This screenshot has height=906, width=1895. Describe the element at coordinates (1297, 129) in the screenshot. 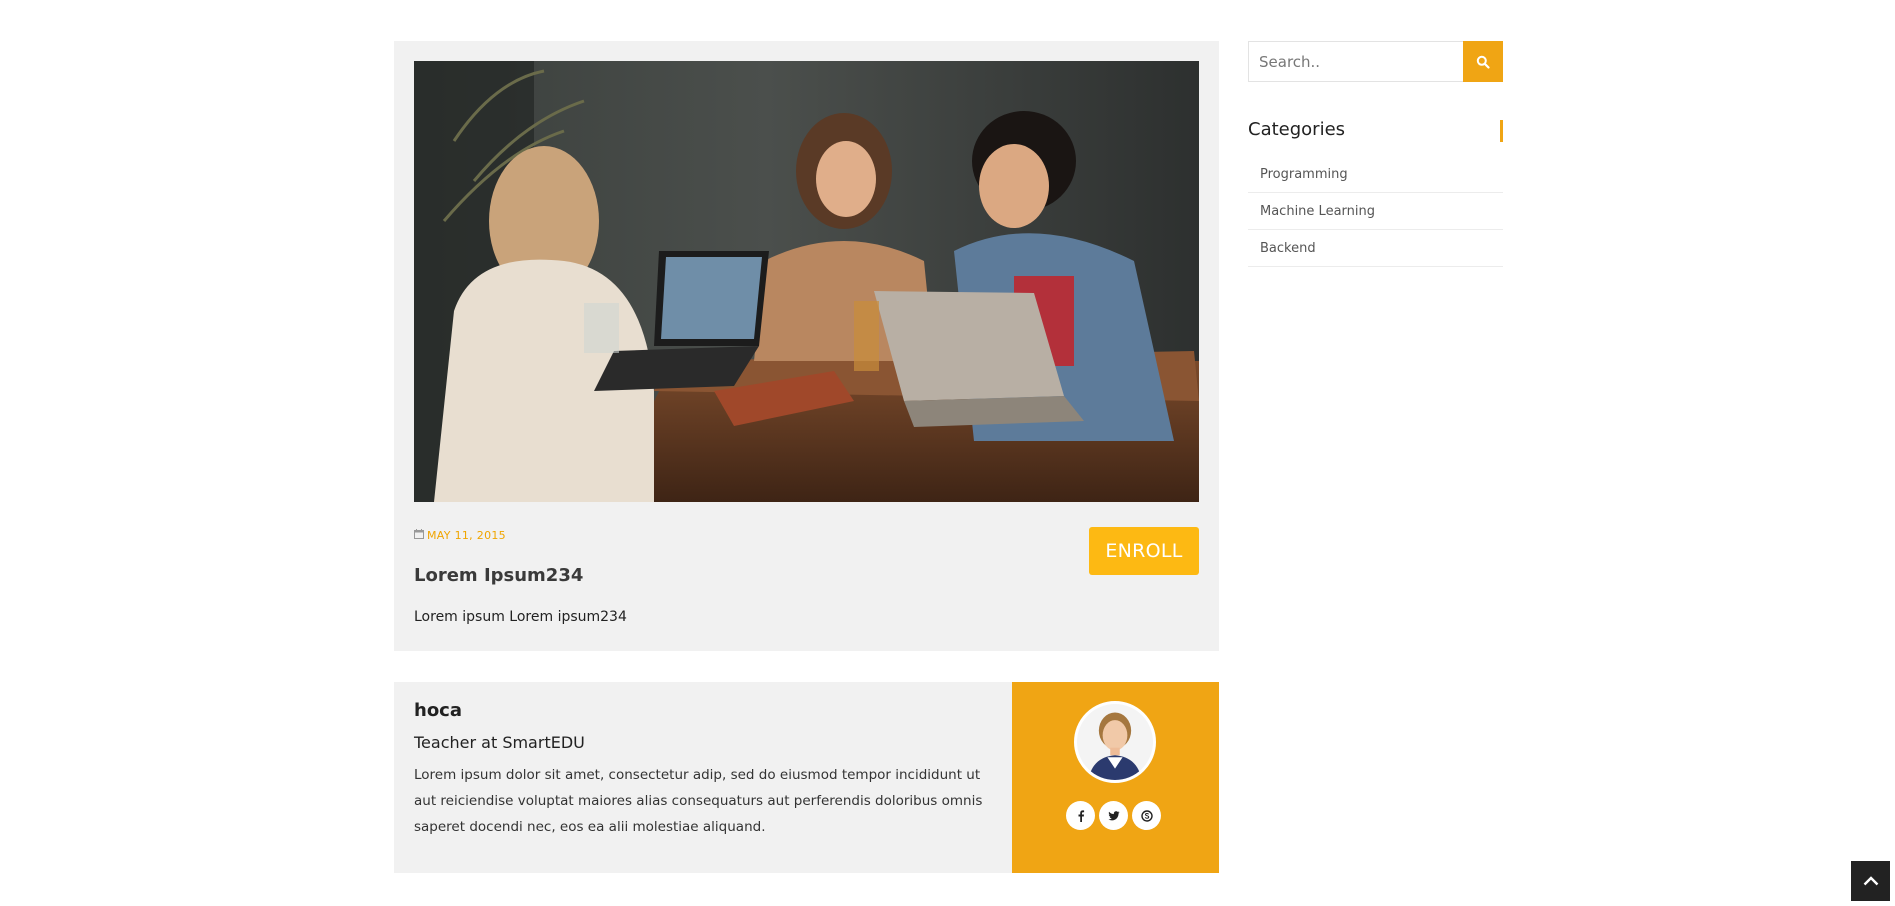

I see `categories-title: Categories` at that location.